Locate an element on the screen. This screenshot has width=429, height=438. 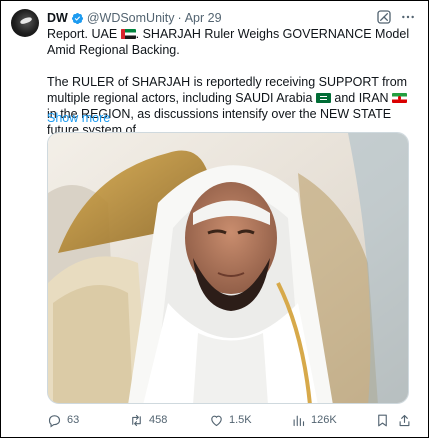
share-icon is located at coordinates (404, 420).